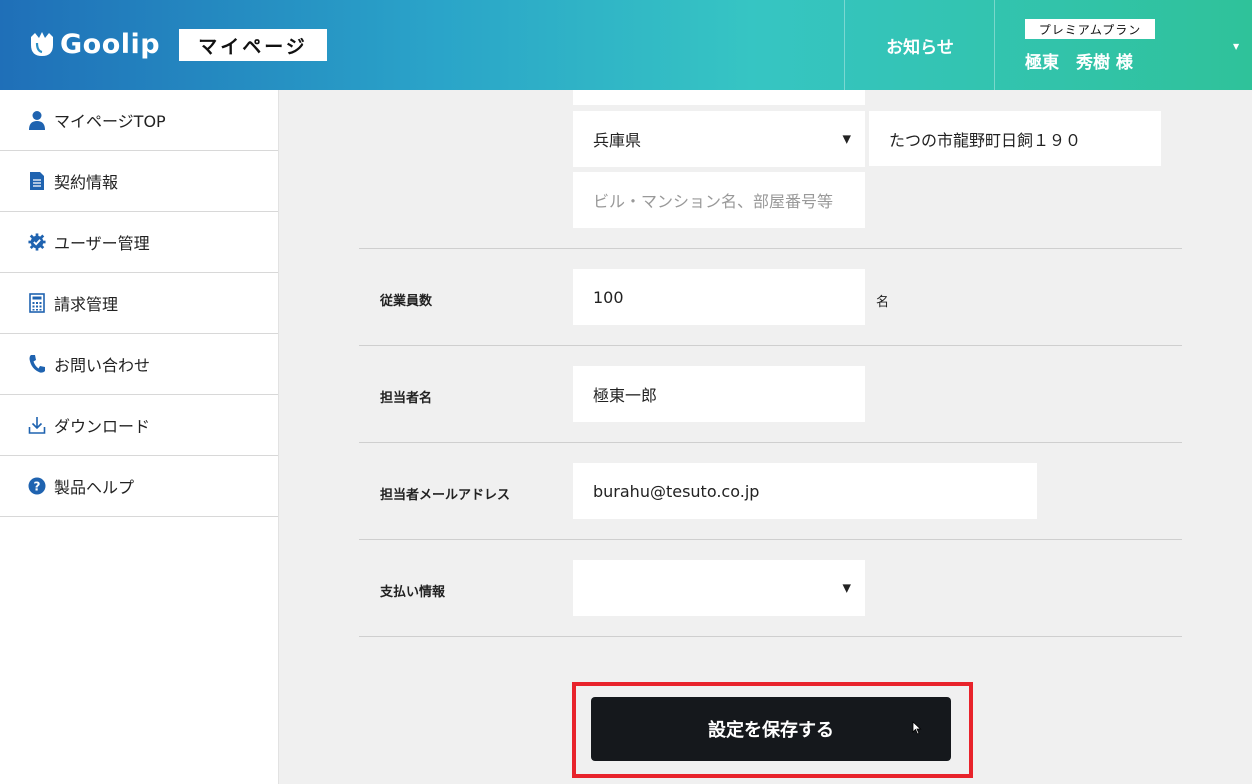 This screenshot has height=784, width=1252. I want to click on sidebar-item-label: 請求管理, so click(86, 304).